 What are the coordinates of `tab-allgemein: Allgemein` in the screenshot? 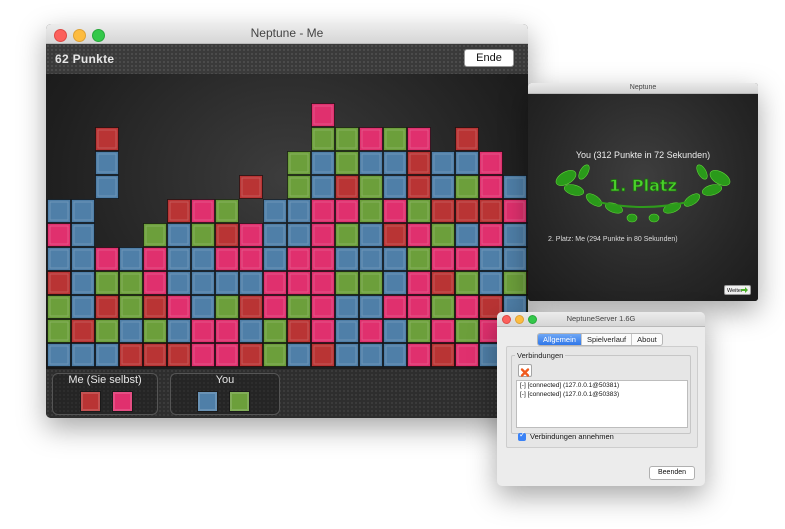 It's located at (560, 339).